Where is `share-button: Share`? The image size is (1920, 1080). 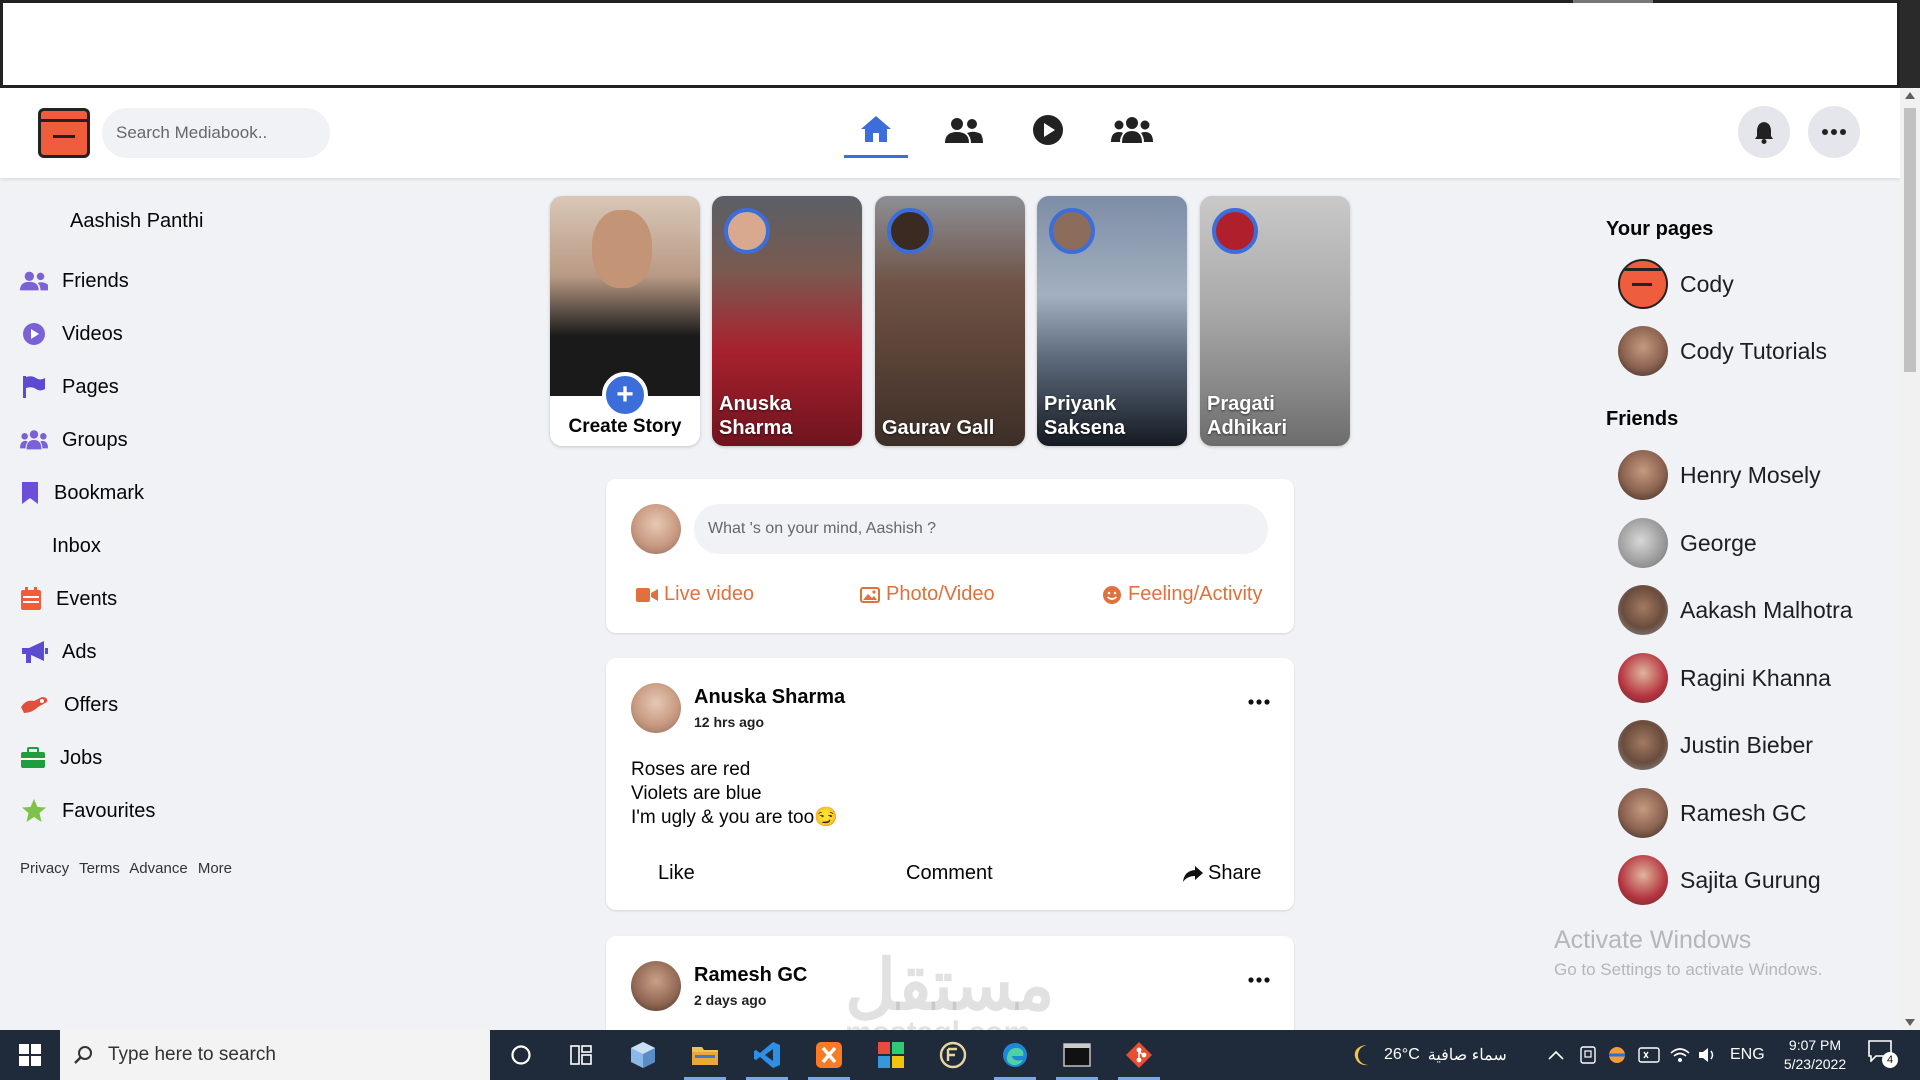 share-button: Share is located at coordinates (1221, 873).